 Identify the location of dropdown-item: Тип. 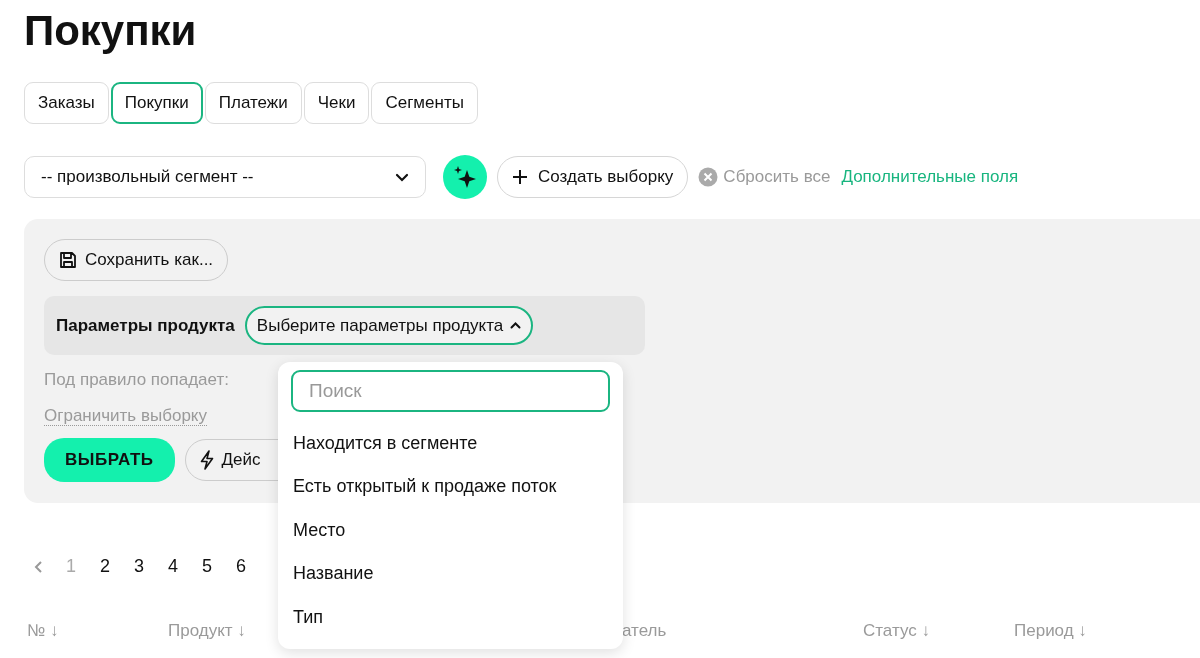
(450, 617).